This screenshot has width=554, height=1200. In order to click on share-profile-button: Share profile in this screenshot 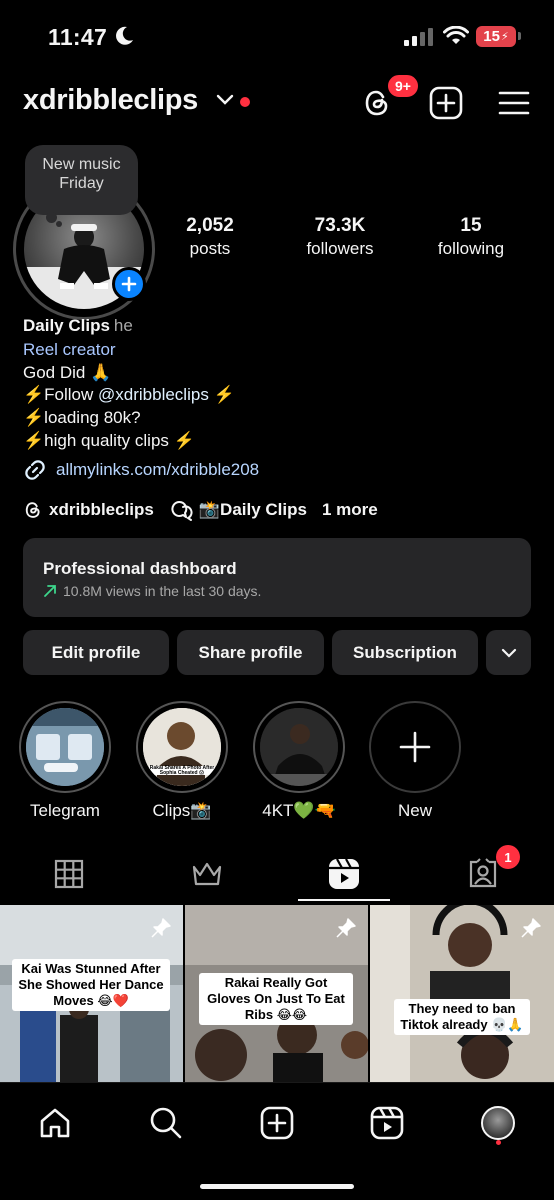, I will do `click(250, 652)`.